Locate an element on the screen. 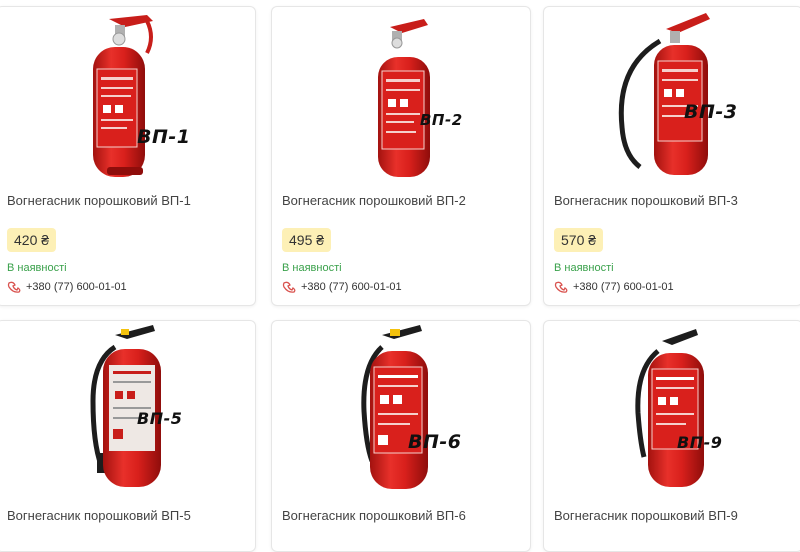  product-title: Вогнегасник порошковий ВП-3 is located at coordinates (646, 200).